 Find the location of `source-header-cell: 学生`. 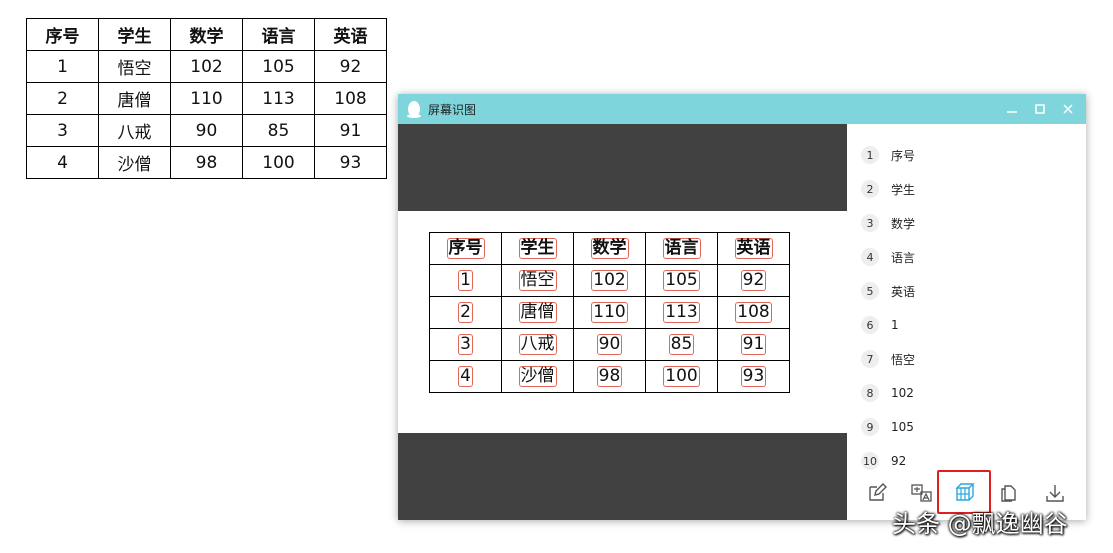

source-header-cell: 学生 is located at coordinates (134, 34).